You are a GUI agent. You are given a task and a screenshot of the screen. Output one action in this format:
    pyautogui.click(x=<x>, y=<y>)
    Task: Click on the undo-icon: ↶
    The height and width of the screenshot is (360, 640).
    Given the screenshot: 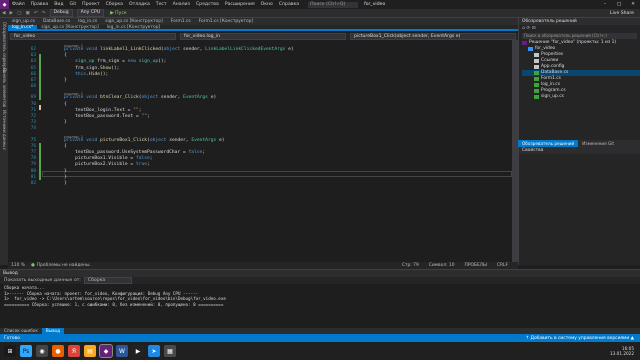 What is the action you would take?
    pyautogui.click(x=36, y=13)
    